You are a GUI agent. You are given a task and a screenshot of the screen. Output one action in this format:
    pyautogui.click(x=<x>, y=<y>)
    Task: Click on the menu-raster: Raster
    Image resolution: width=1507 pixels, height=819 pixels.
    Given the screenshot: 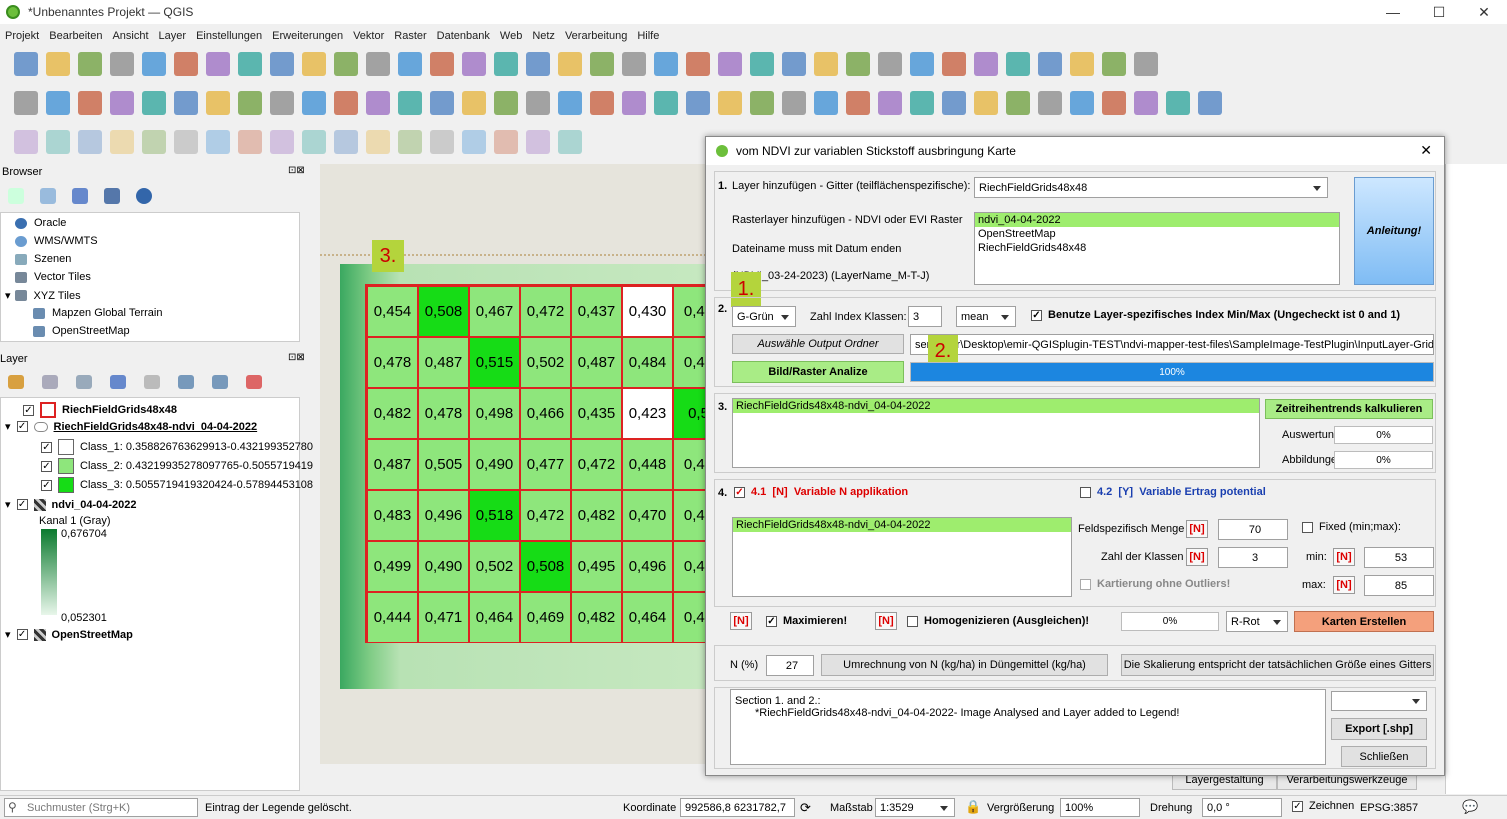 What is the action you would take?
    pyautogui.click(x=410, y=36)
    